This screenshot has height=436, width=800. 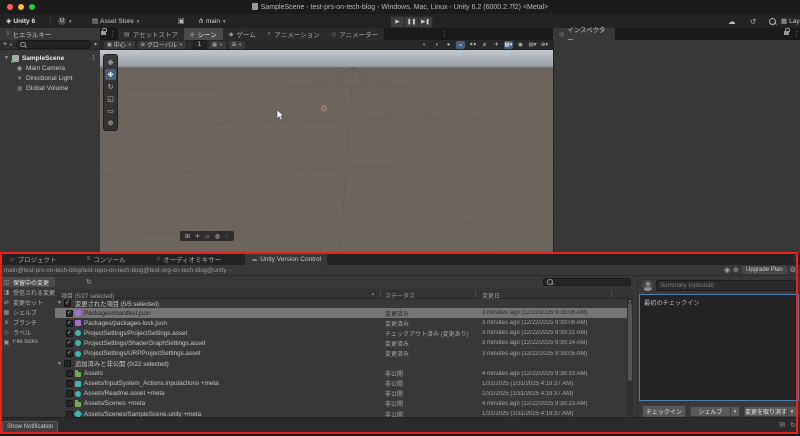 I want to click on group-header-row: ▼ 変更された項目 (5/5 selected), so click(x=344, y=303).